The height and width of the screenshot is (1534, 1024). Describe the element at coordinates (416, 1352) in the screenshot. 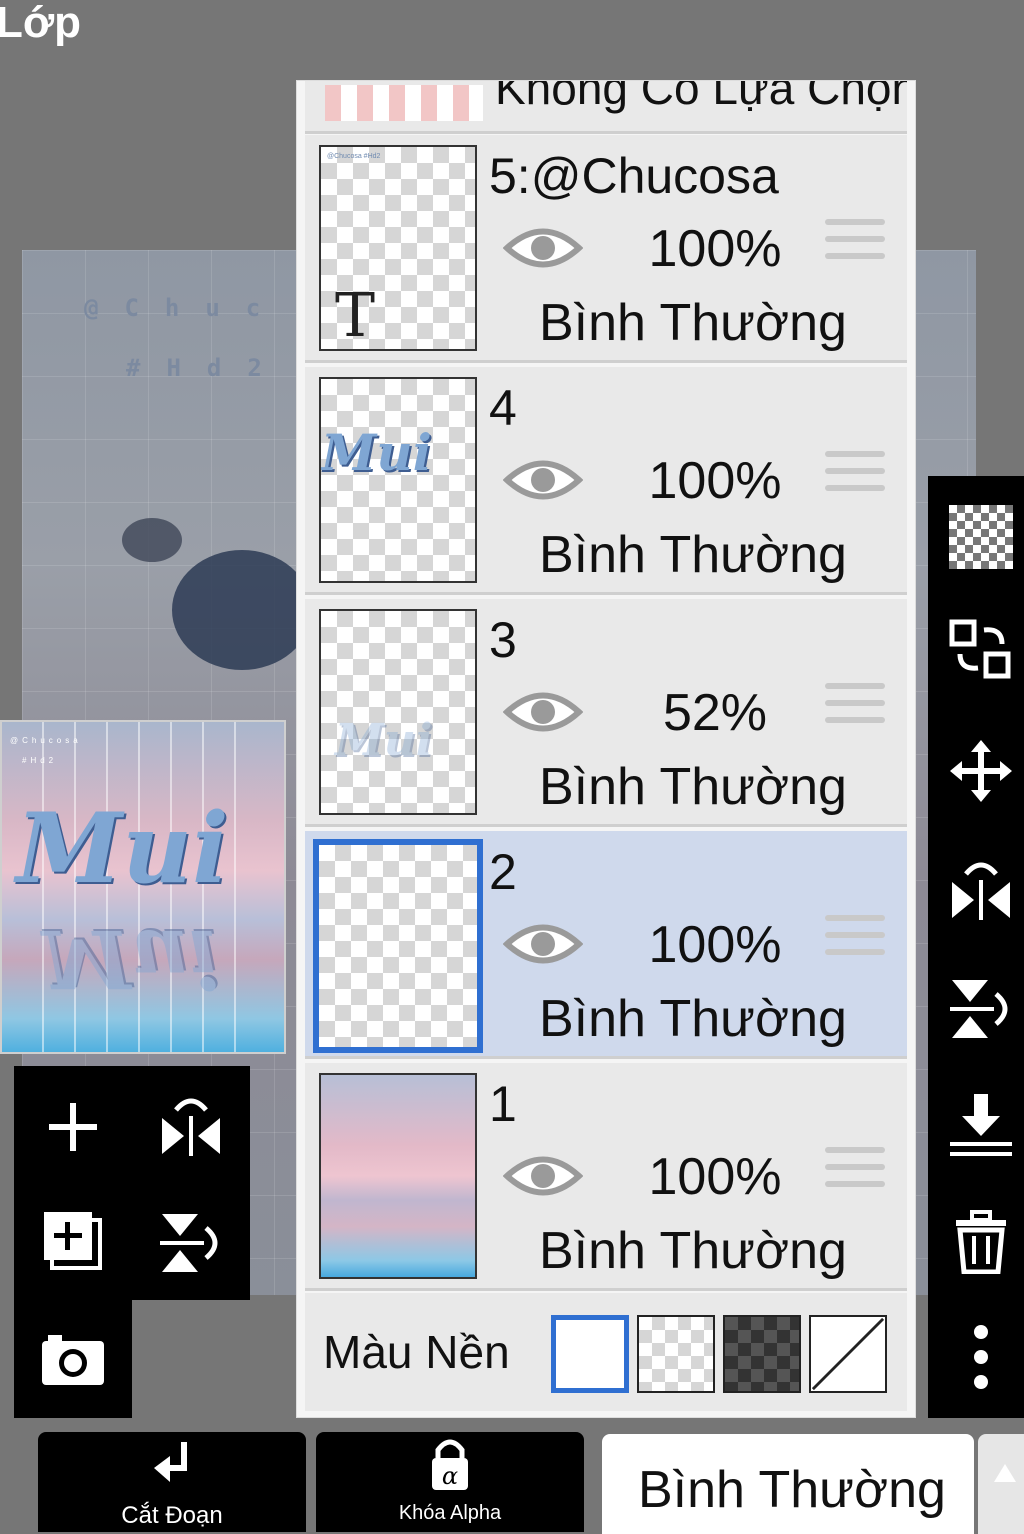

I see `background-color-label: Màu Nền` at that location.